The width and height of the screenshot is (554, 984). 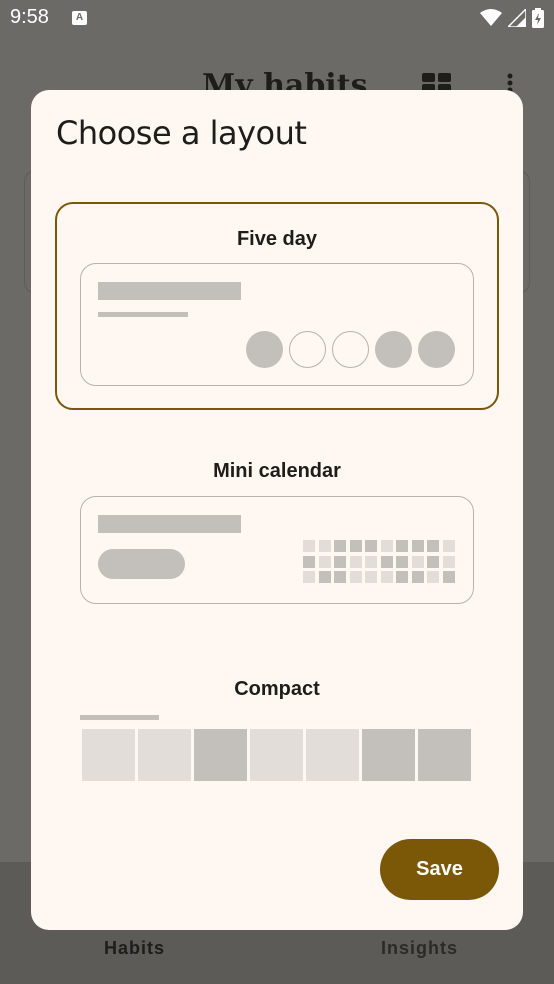 What do you see at coordinates (277, 689) in the screenshot?
I see `option-label: Compact` at bounding box center [277, 689].